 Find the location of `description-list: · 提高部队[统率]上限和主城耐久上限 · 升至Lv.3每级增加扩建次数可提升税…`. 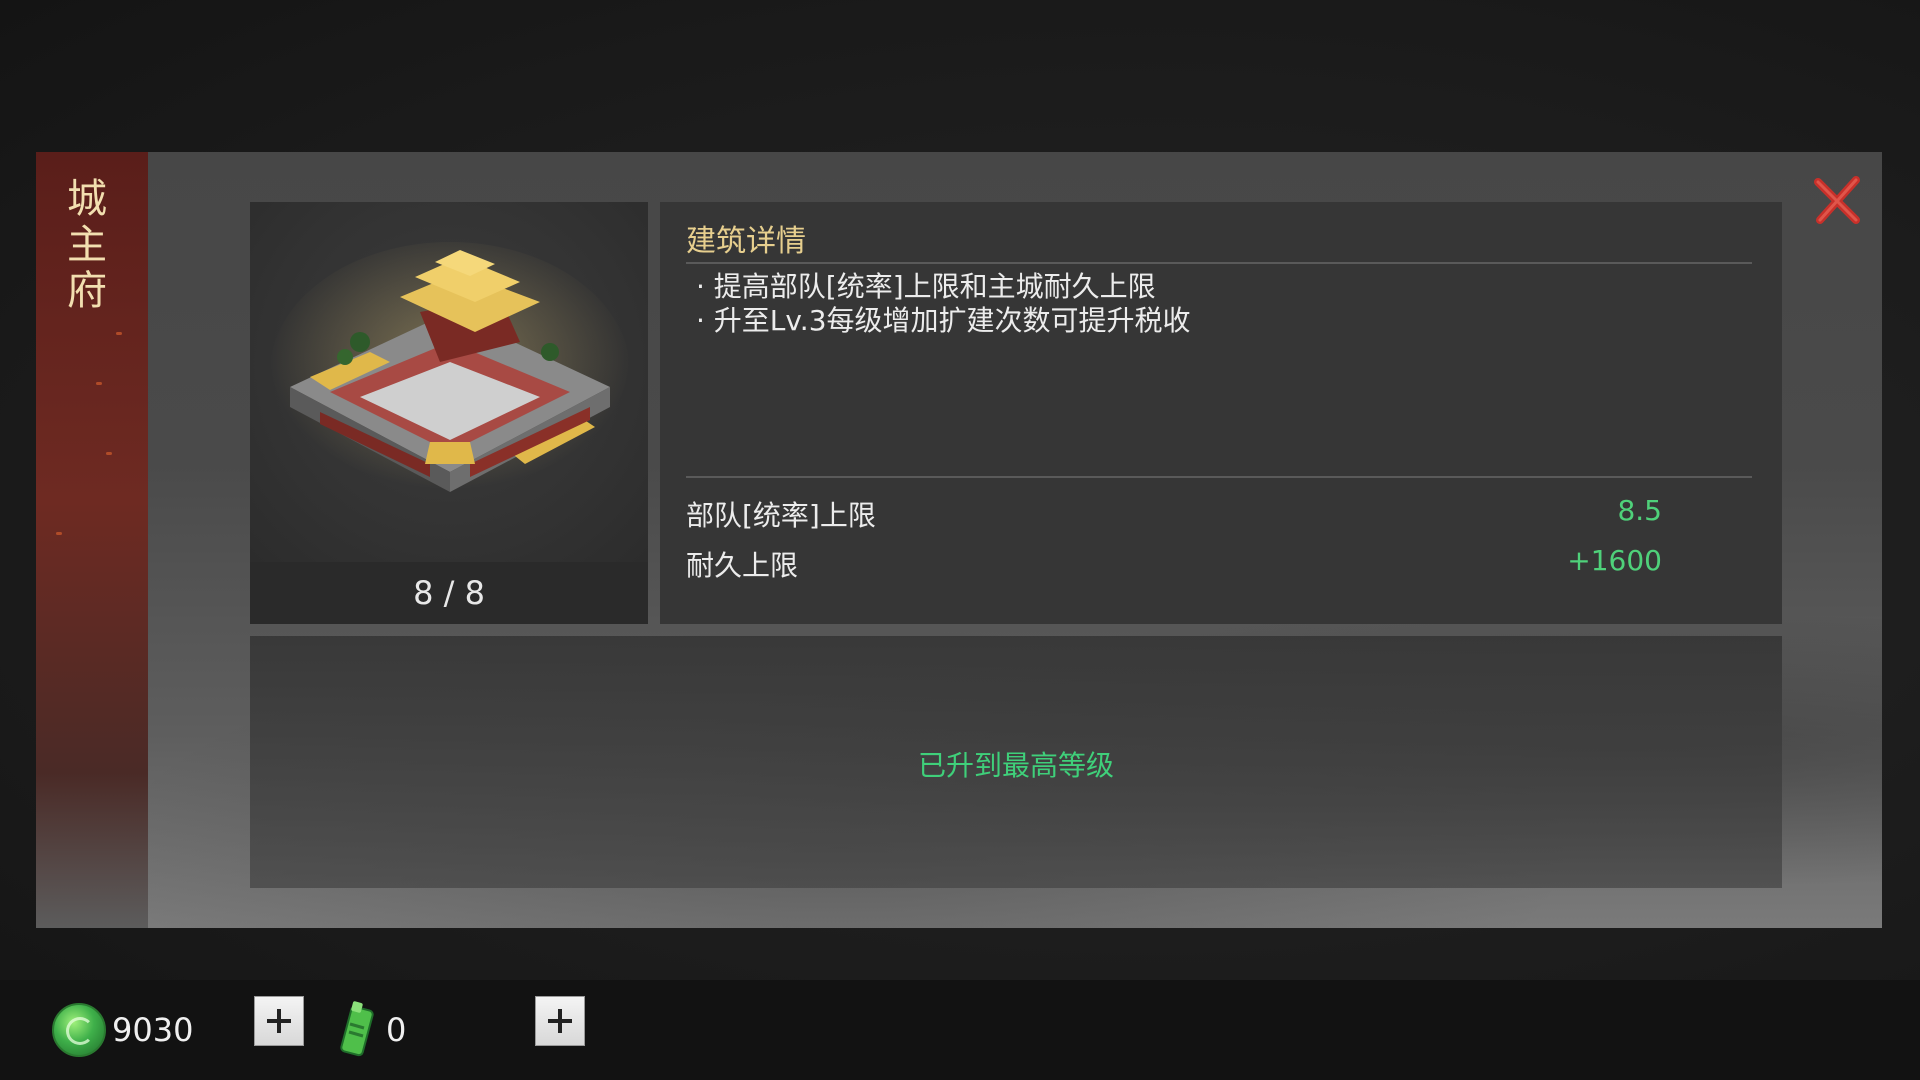

description-list: · 提高部队[统率]上限和主城耐久上限 · 升至Lv.3每级增加扩建次数可提升税… is located at coordinates (943, 304).